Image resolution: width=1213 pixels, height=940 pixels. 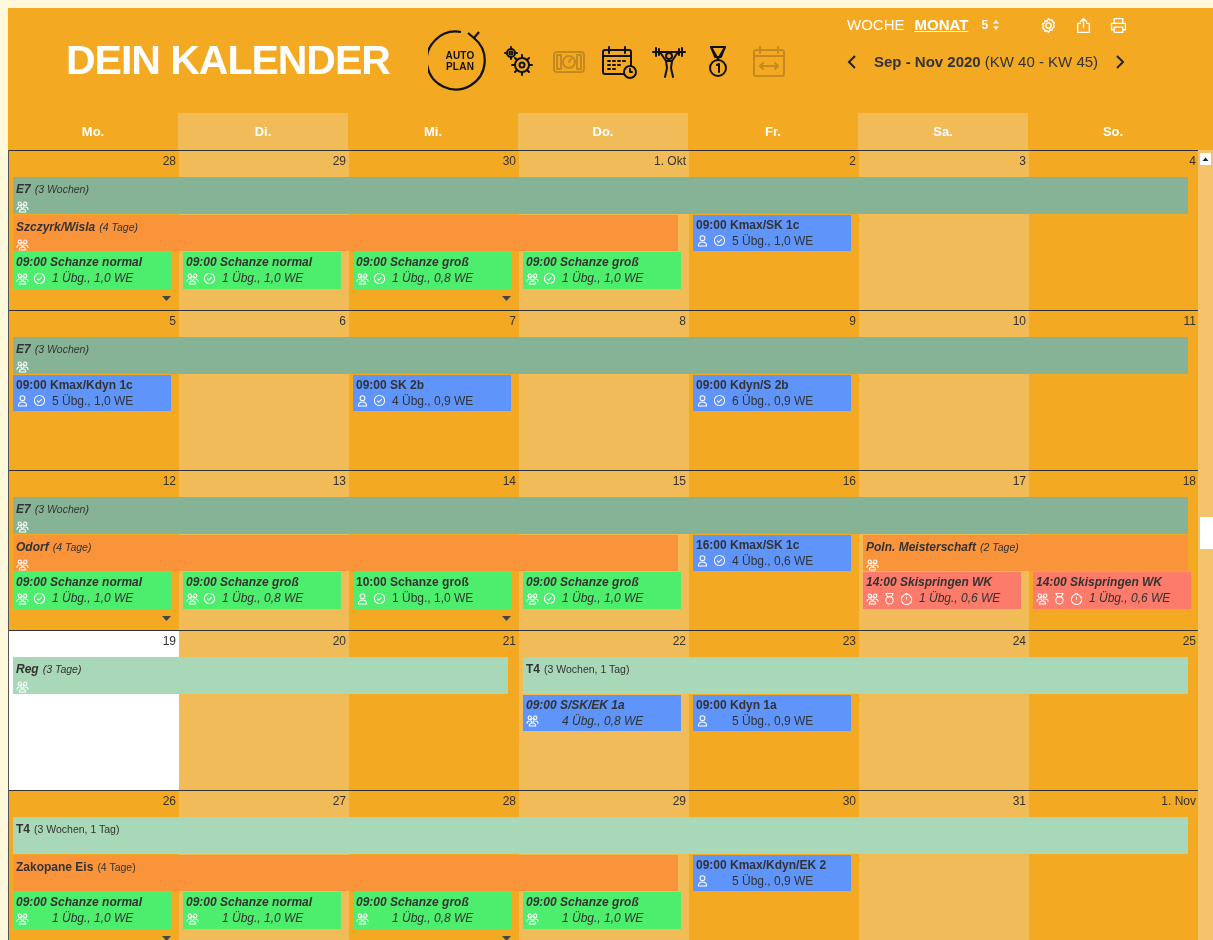 I want to click on event-note: (3 Wochen, 1 Tag), so click(x=587, y=669).